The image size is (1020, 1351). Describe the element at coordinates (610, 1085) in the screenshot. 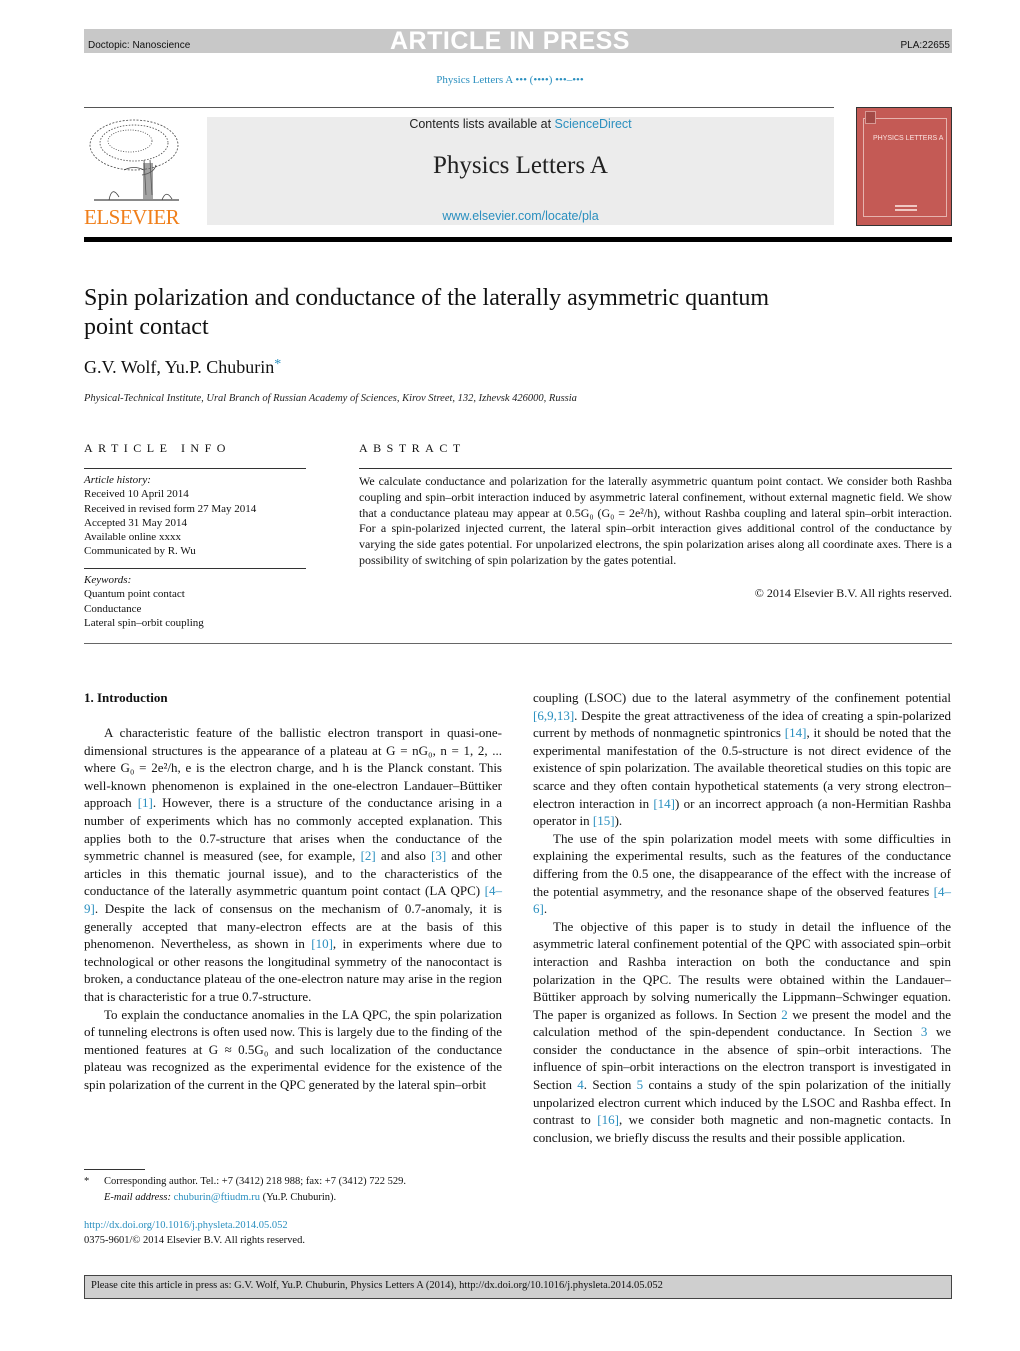

I see `paragraph-text: . Section` at that location.